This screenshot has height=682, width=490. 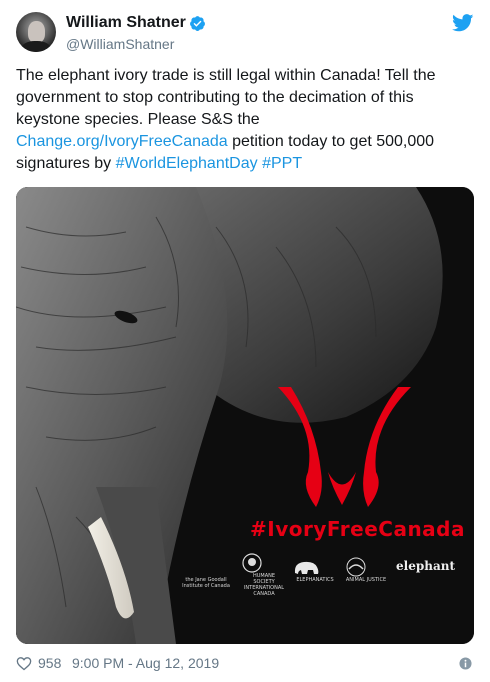 I want to click on like-count: 958, so click(x=50, y=663).